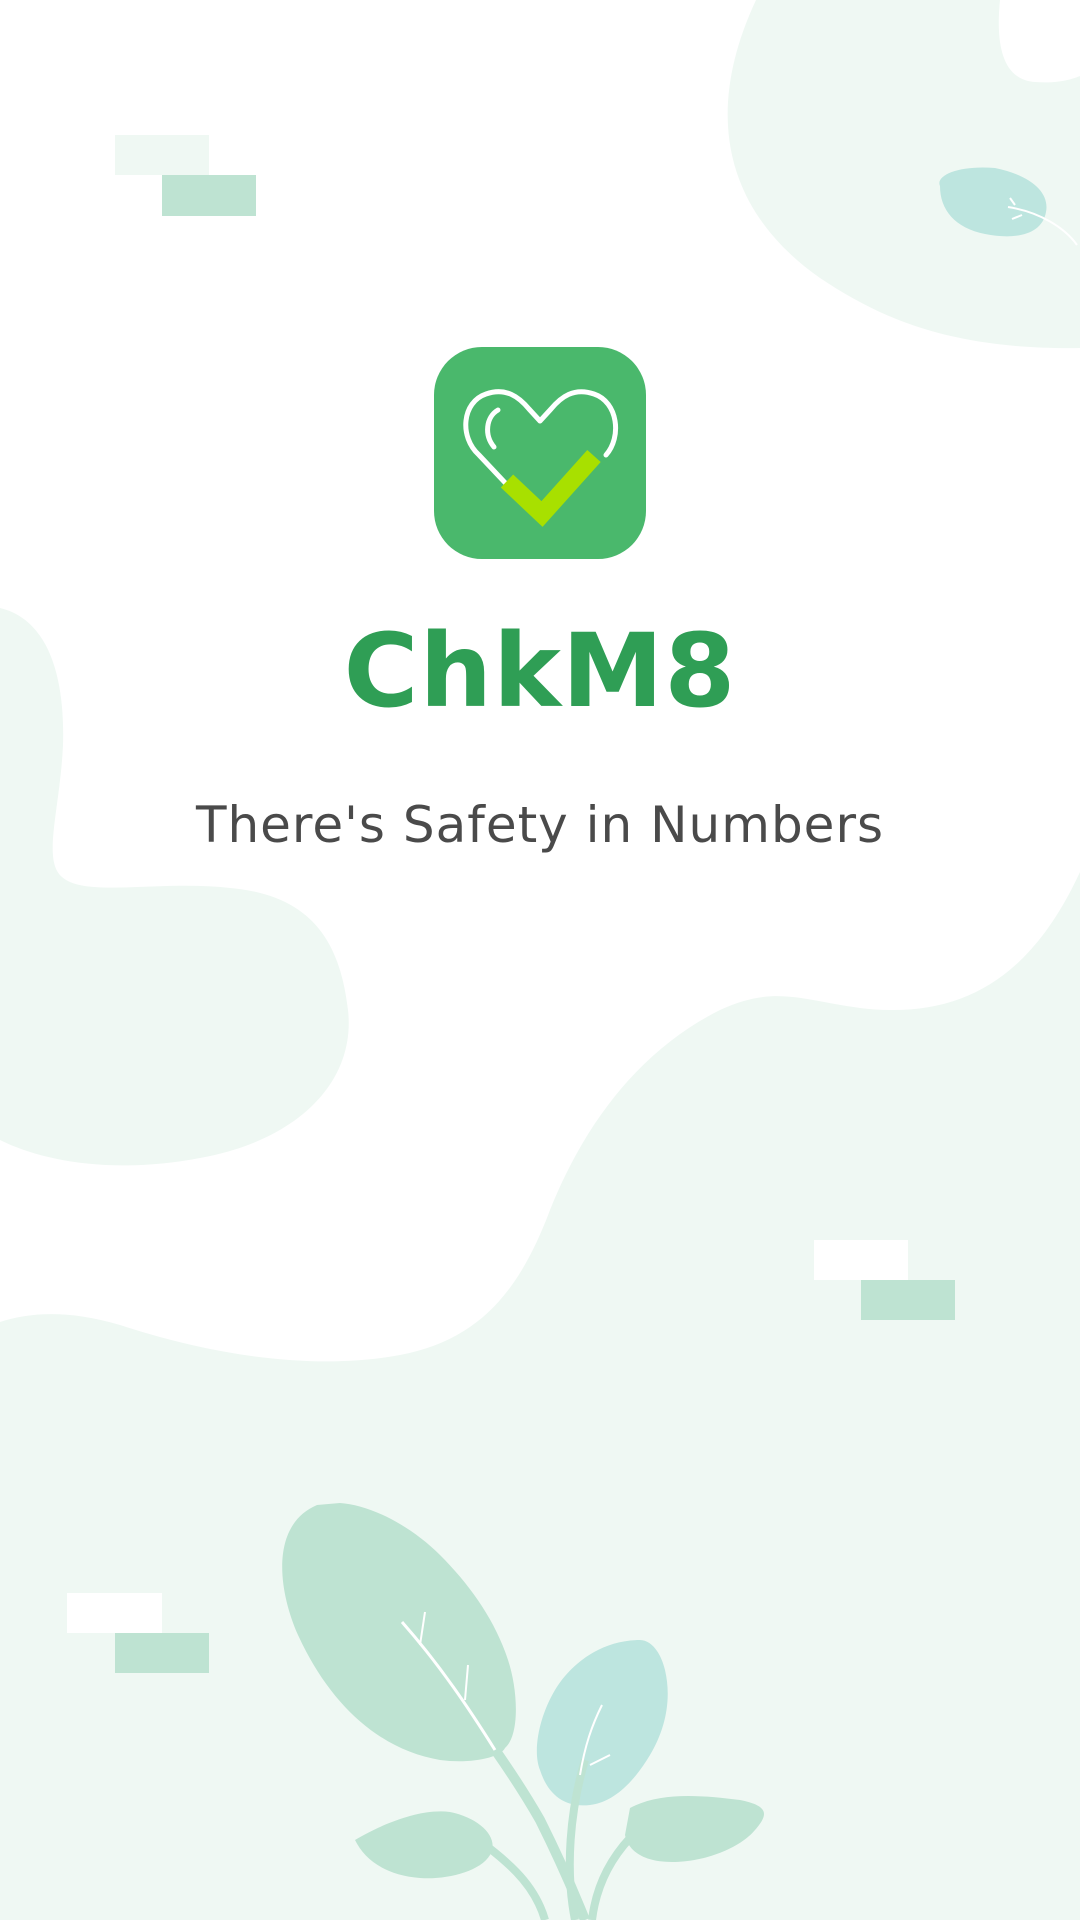  Describe the element at coordinates (540, 671) in the screenshot. I see `app-name: ChkM8` at that location.